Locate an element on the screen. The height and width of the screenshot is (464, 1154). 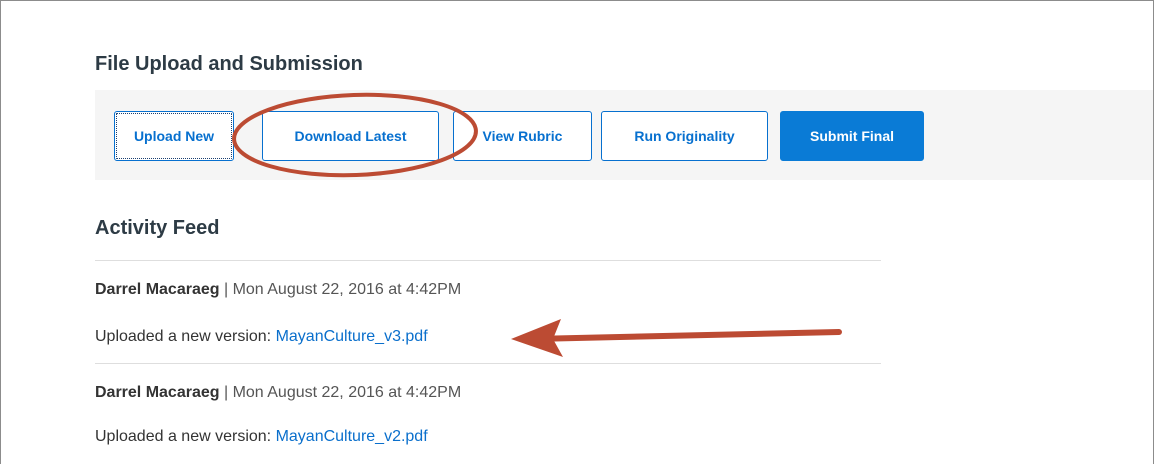
file-link-v2: MayanCulture_v2.pdf is located at coordinates (352, 436).